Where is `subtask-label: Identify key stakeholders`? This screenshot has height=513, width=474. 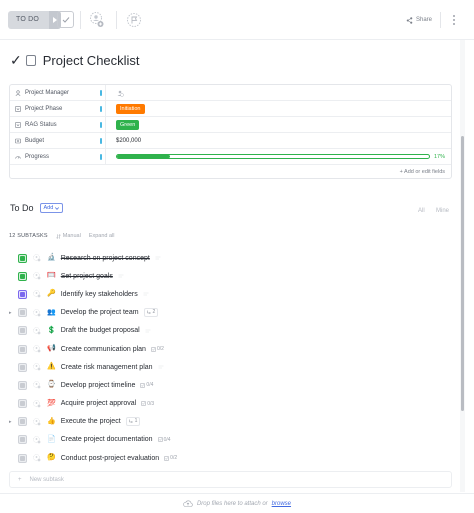
subtask-label: Identify key stakeholders is located at coordinates (99, 294).